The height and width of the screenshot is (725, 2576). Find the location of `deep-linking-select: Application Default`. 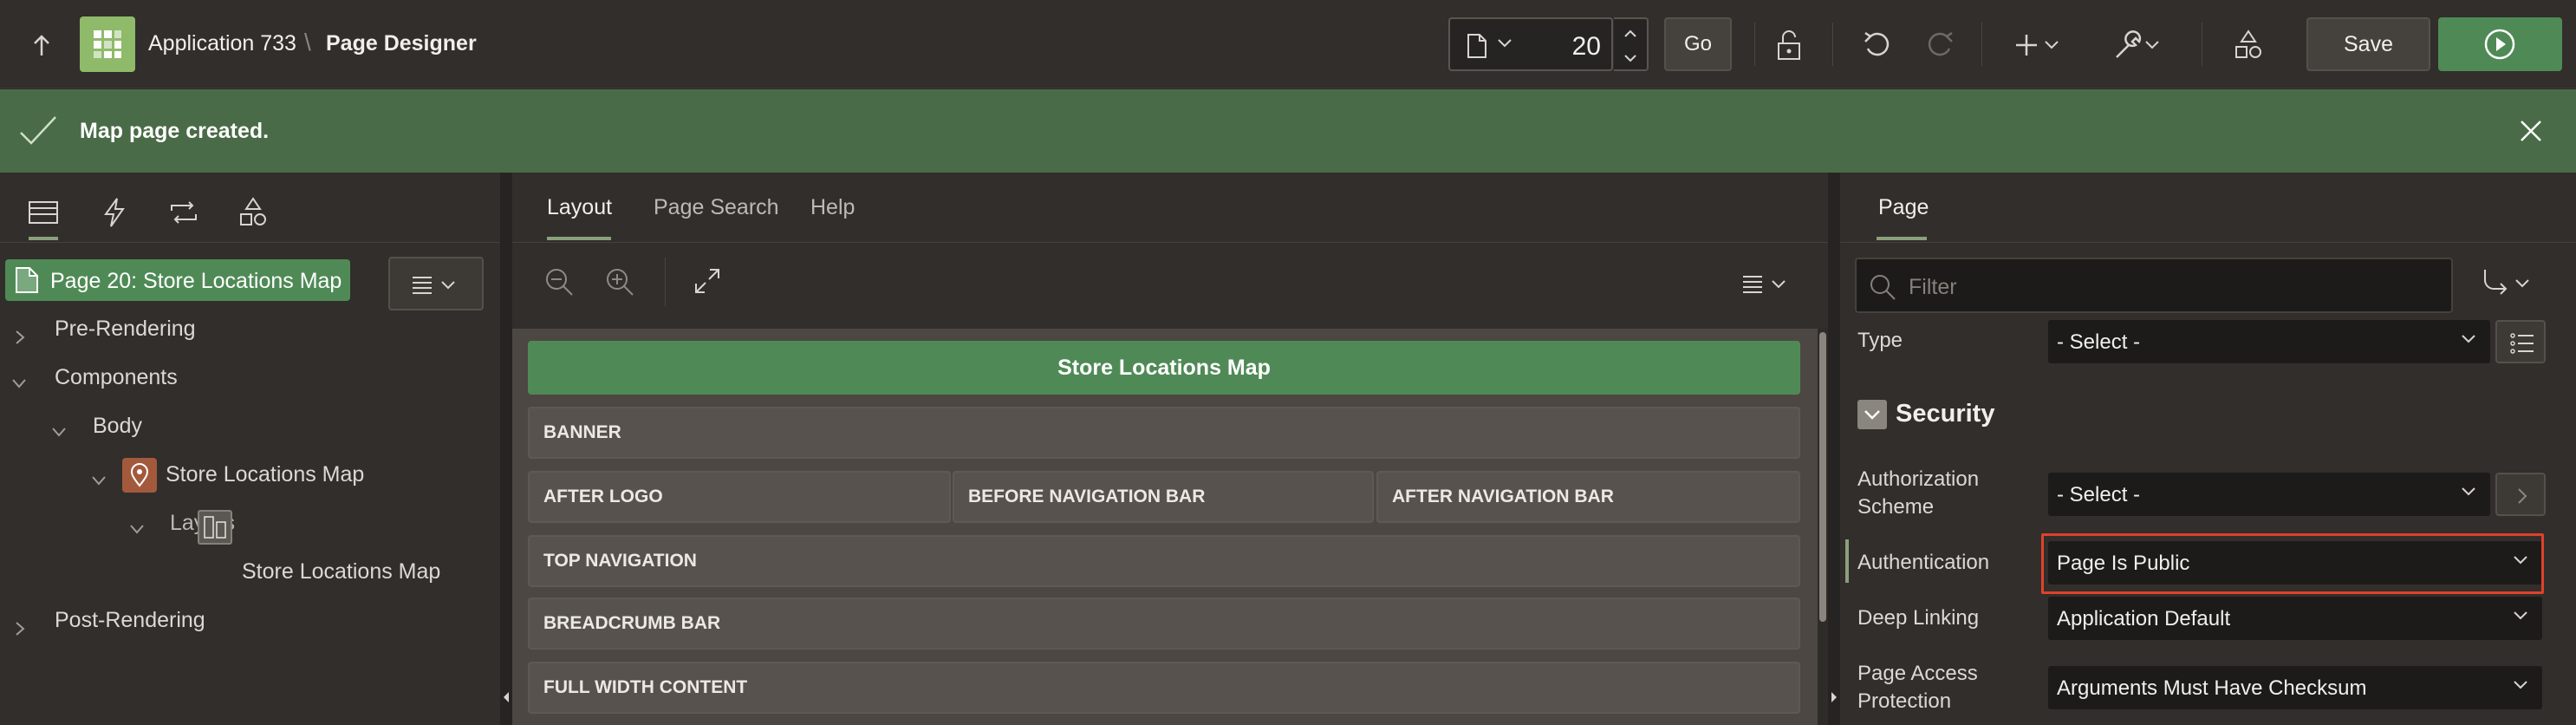

deep-linking-select: Application Default is located at coordinates (2295, 618).